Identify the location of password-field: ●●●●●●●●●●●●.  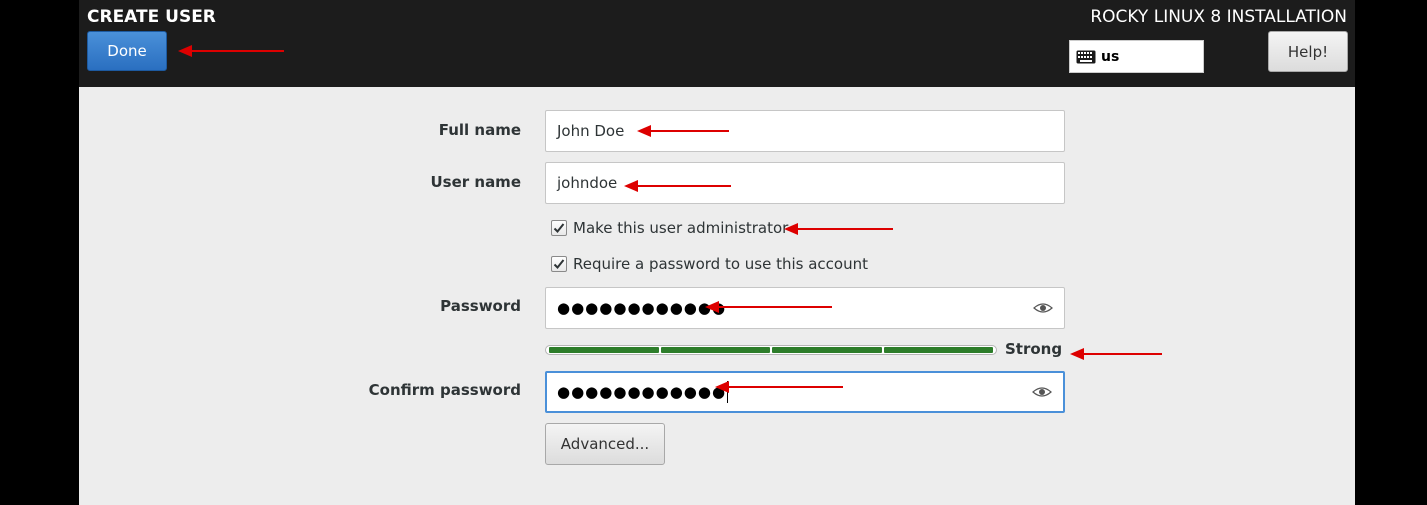
(805, 308).